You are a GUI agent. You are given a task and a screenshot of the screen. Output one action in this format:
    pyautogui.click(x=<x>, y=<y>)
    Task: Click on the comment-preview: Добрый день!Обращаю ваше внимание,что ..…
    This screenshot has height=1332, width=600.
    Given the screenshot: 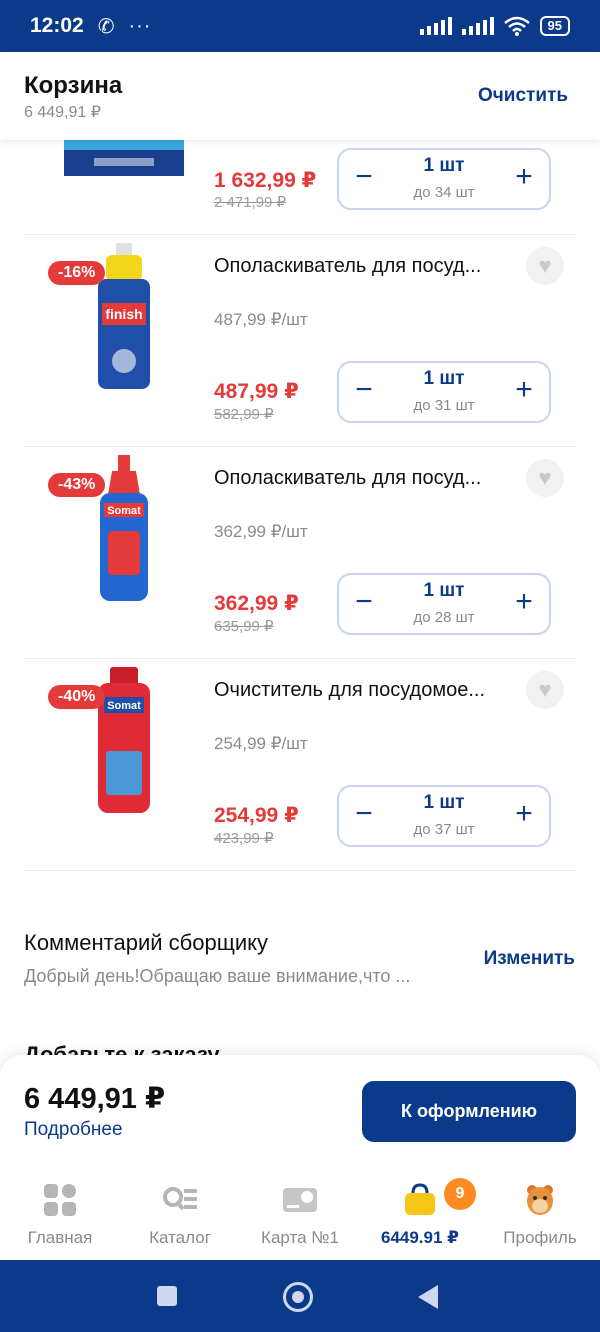 What is the action you would take?
    pyautogui.click(x=217, y=976)
    